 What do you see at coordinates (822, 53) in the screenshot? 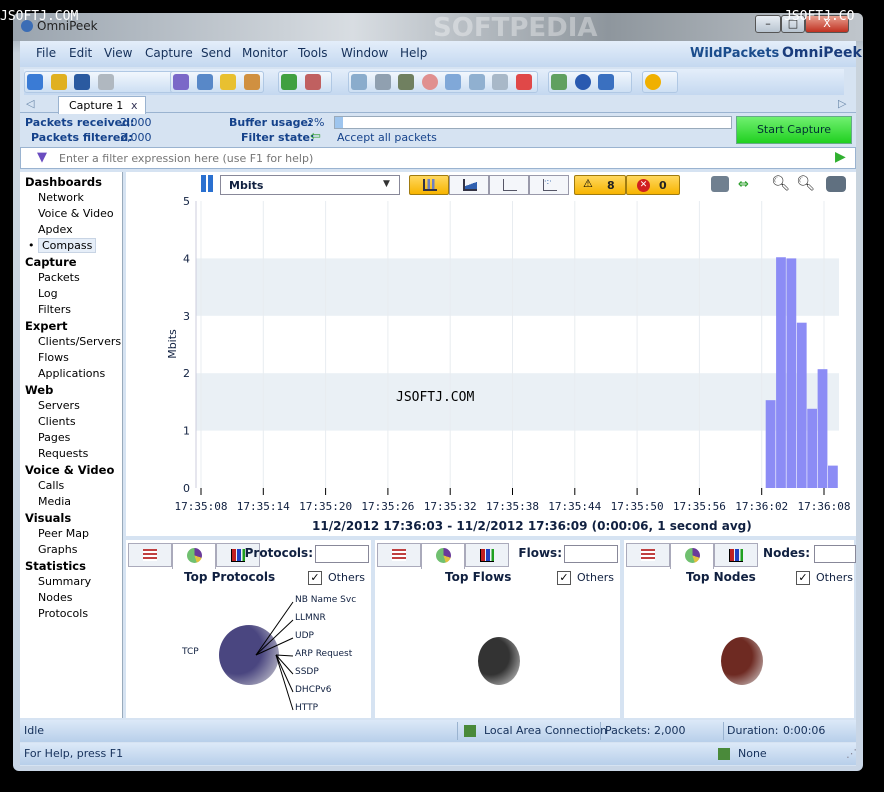
I see `brand-omnipeek: OmniPeek` at bounding box center [822, 53].